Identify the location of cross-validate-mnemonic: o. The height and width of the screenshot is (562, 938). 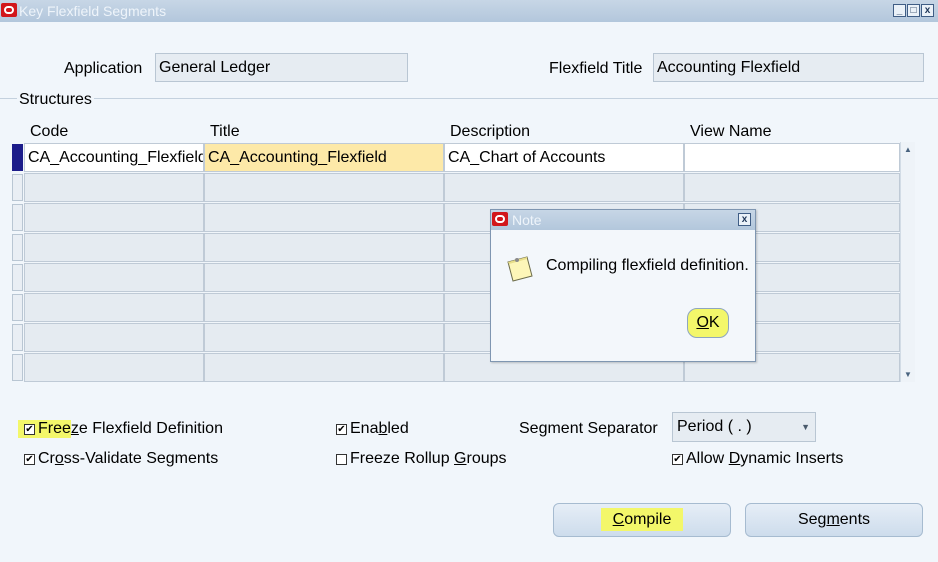
(59, 458).